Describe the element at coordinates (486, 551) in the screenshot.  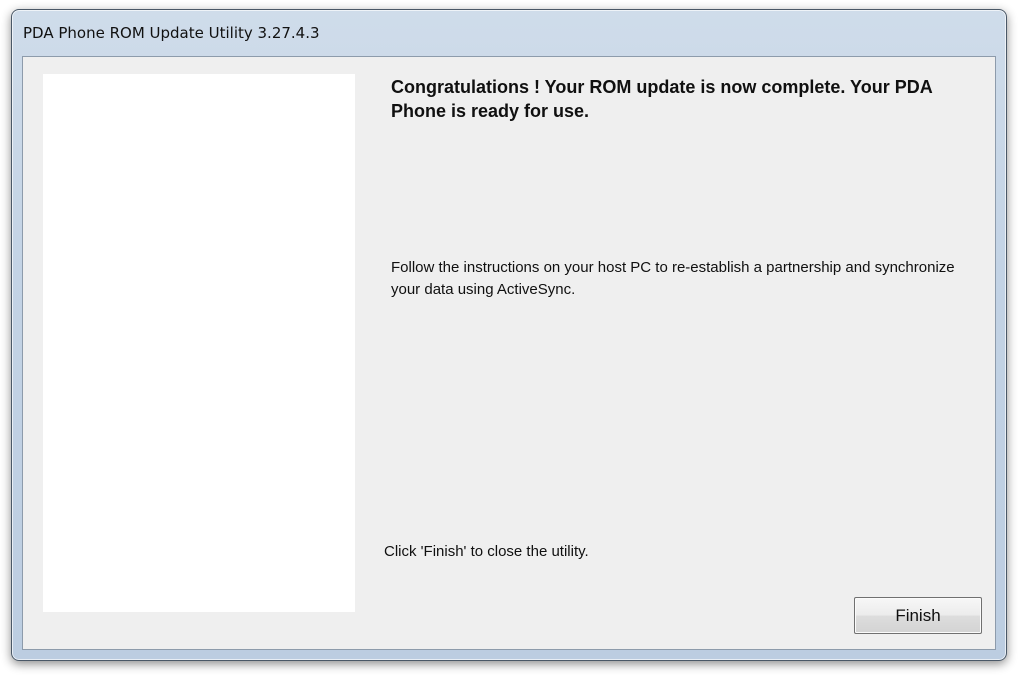
I see `close-hint-text: Click 'Finish' to close the utility.` at that location.